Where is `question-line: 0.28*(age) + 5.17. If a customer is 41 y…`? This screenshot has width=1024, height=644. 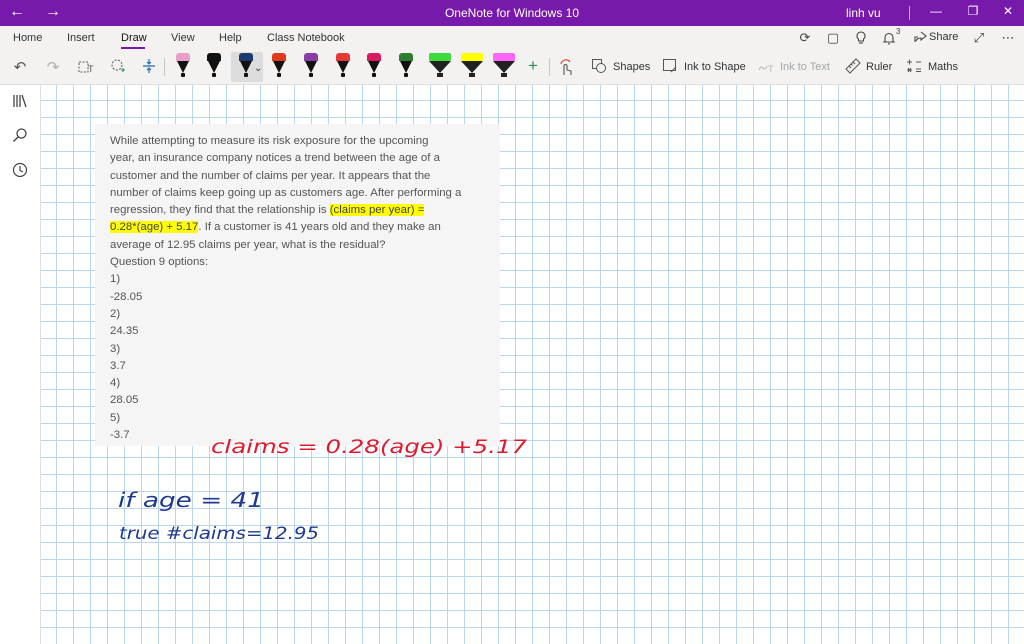
question-line: 0.28*(age) + 5.17. If a customer is 41 y… is located at coordinates (302, 227).